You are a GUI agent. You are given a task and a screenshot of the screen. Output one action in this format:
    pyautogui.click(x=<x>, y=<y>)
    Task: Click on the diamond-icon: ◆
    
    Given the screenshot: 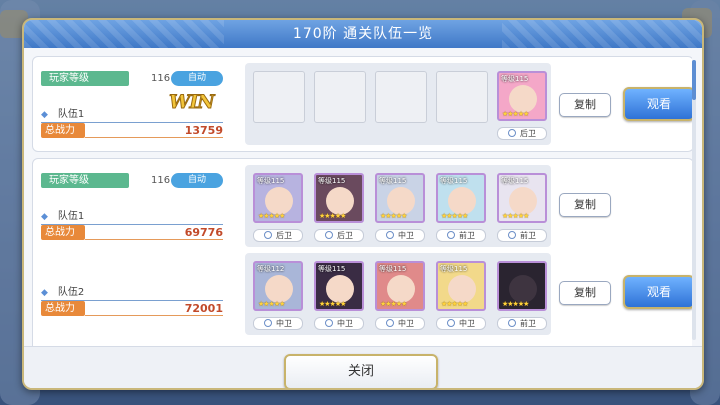 What is the action you would take?
    pyautogui.click(x=44, y=293)
    